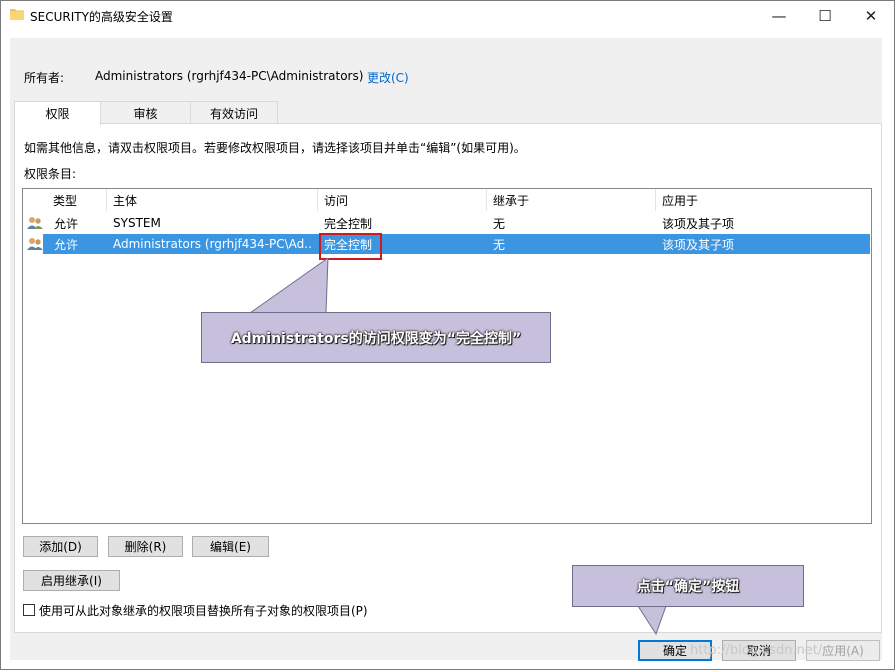 The image size is (895, 670). I want to click on remove-button: 删除(R), so click(145, 546).